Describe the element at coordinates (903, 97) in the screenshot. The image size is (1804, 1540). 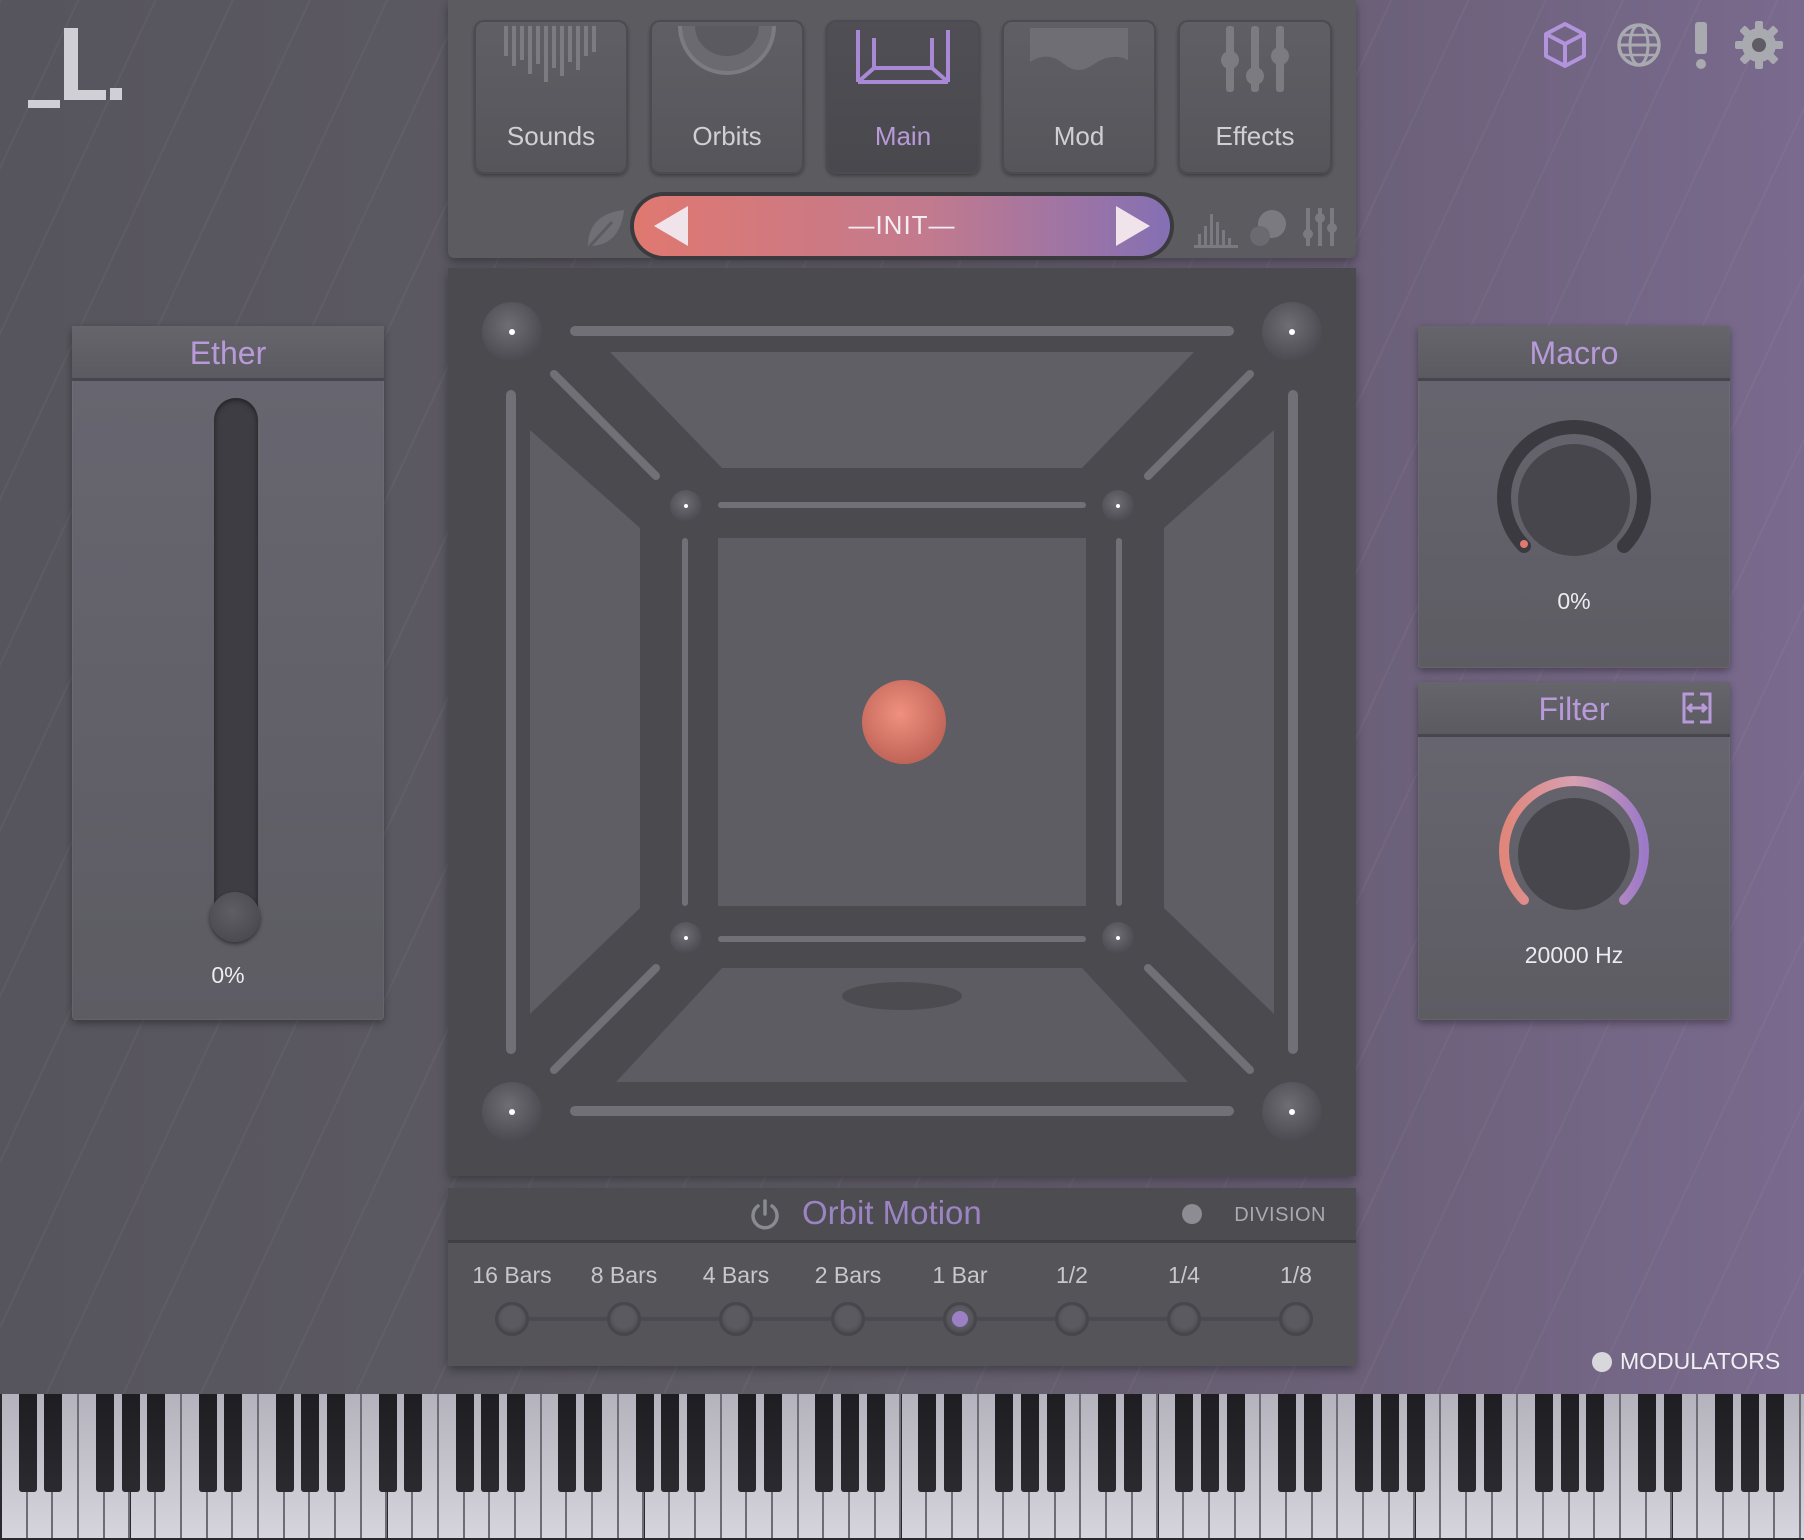
I see `tab-main: Main` at that location.